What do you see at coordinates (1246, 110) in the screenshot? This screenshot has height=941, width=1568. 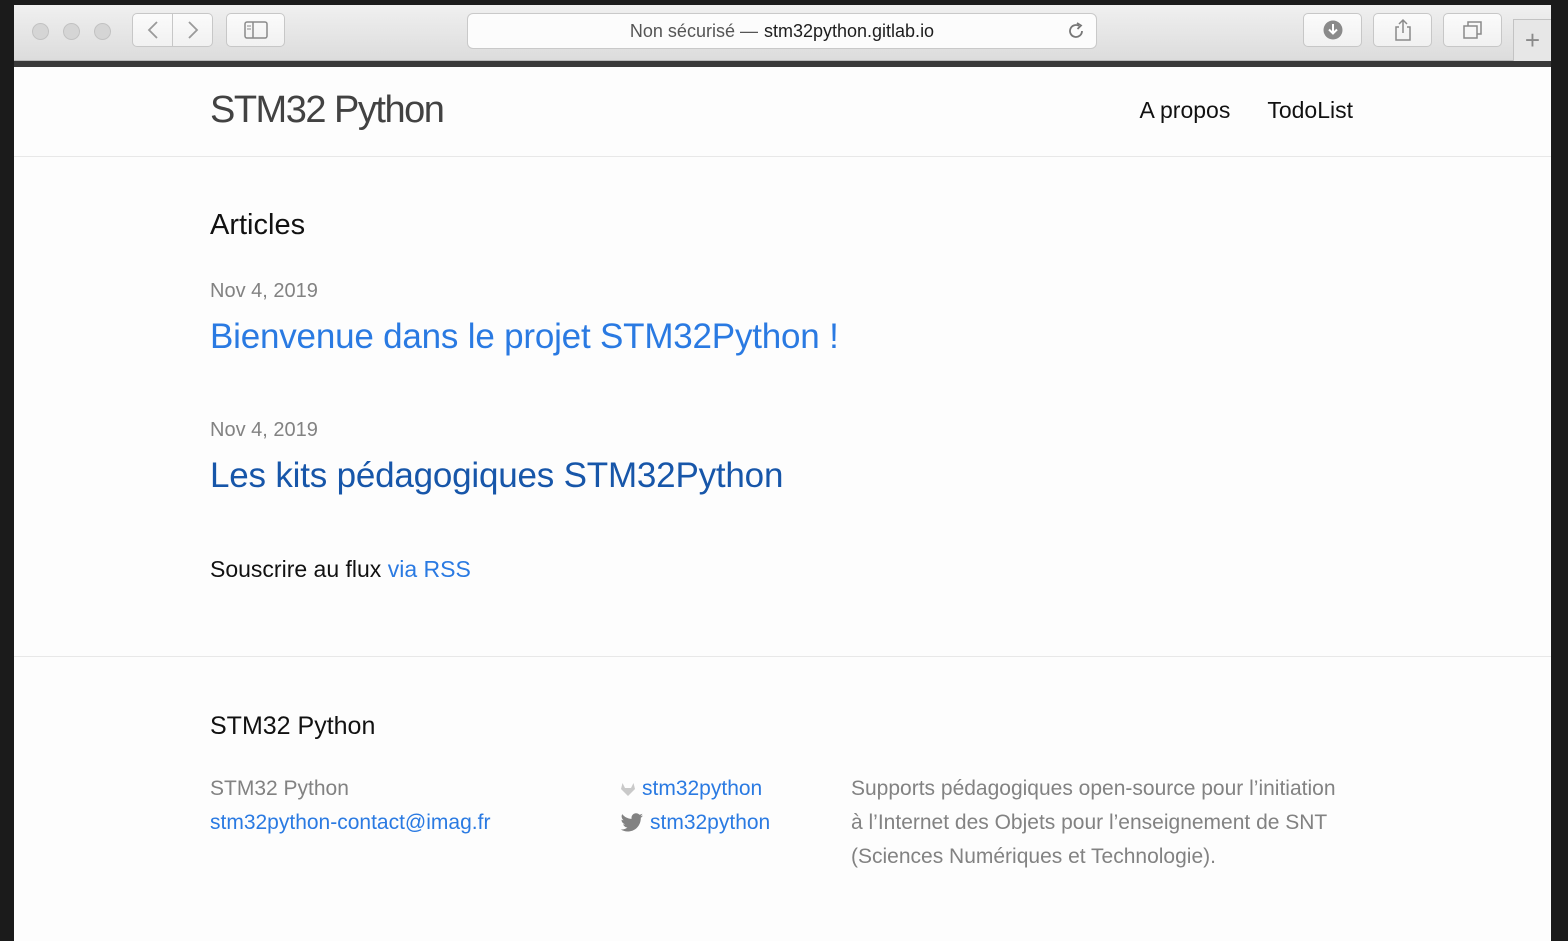 I see `site-nav: A propos TodoList` at bounding box center [1246, 110].